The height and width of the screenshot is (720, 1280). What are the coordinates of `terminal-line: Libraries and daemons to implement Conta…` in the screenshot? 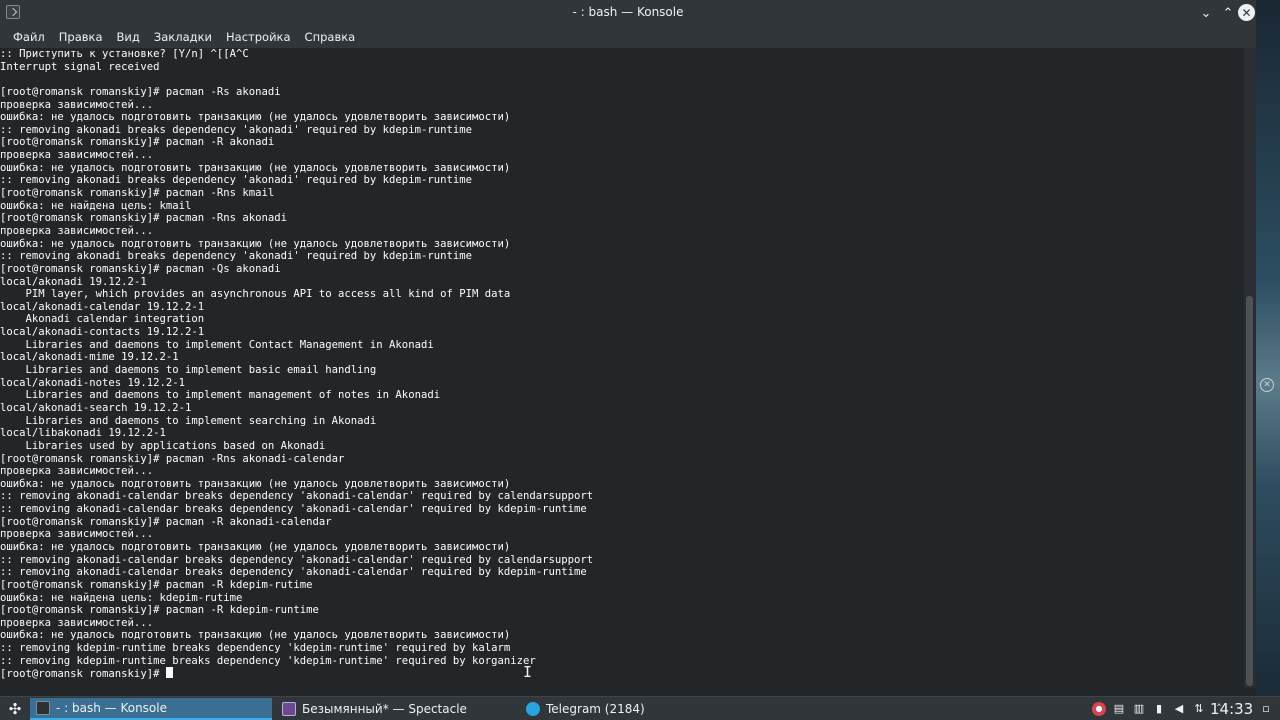 It's located at (217, 344).